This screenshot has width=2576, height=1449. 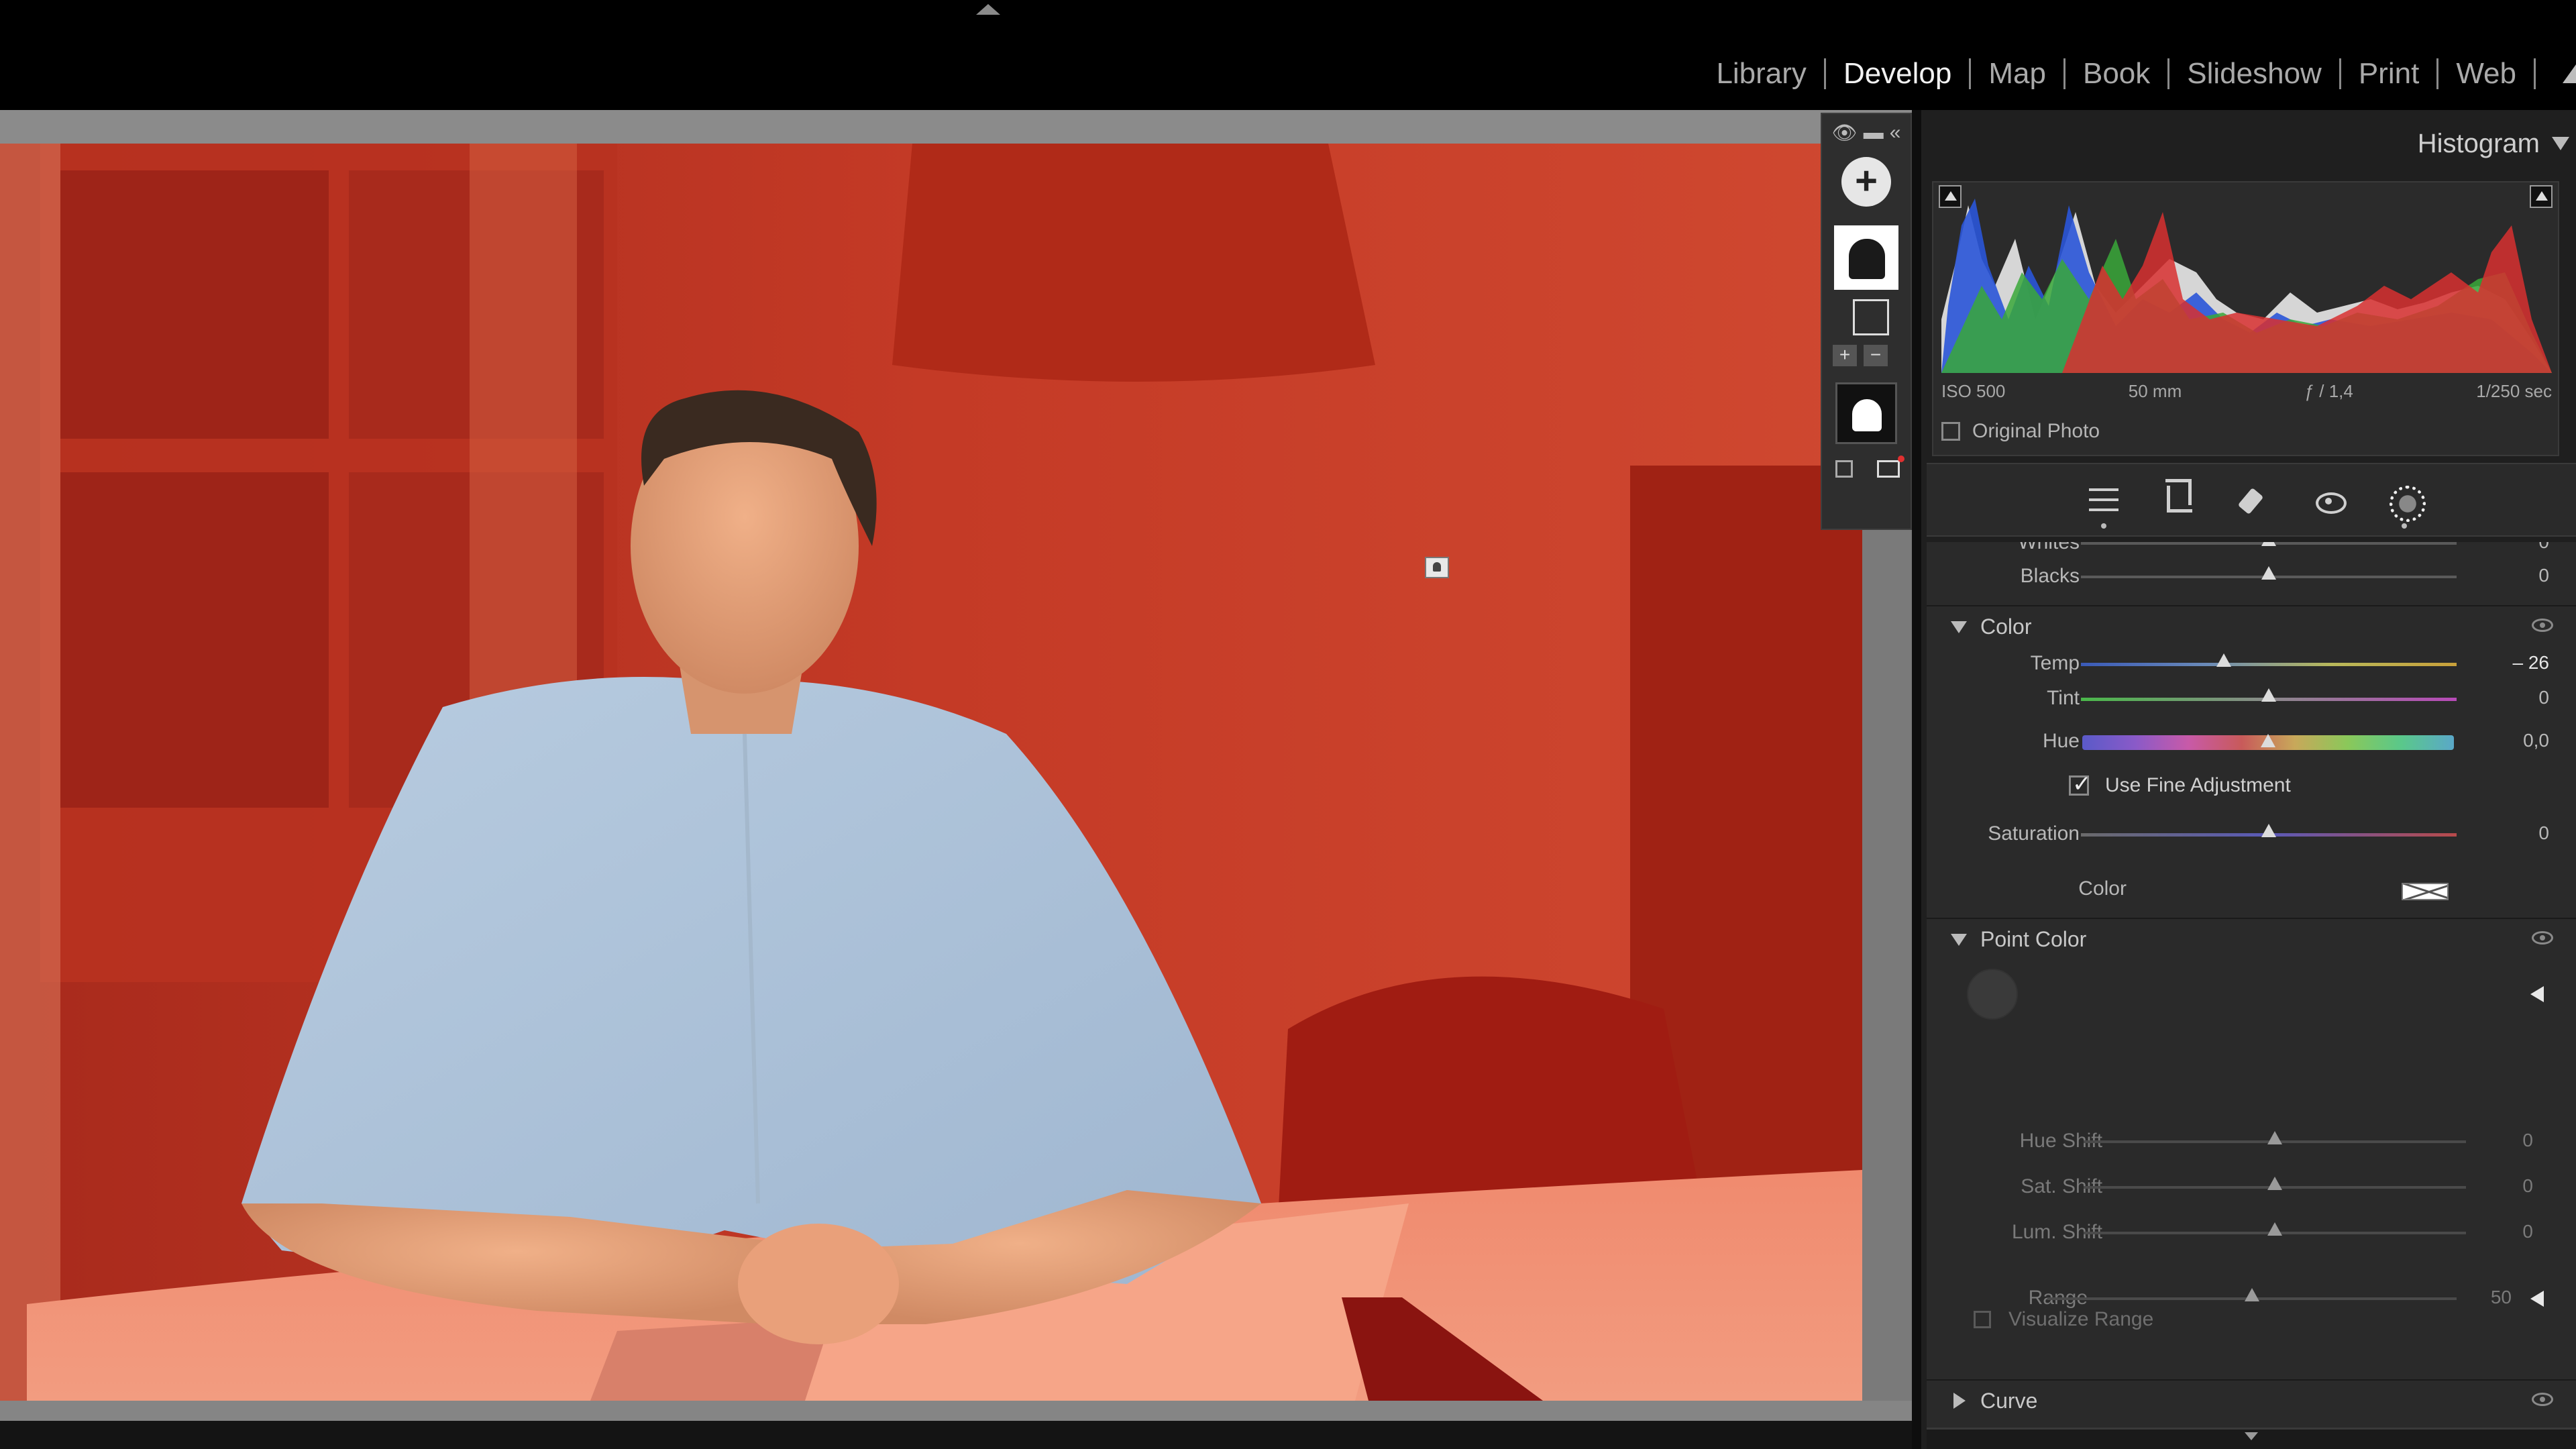 What do you see at coordinates (1866, 461) in the screenshot?
I see `masks-panel-footer` at bounding box center [1866, 461].